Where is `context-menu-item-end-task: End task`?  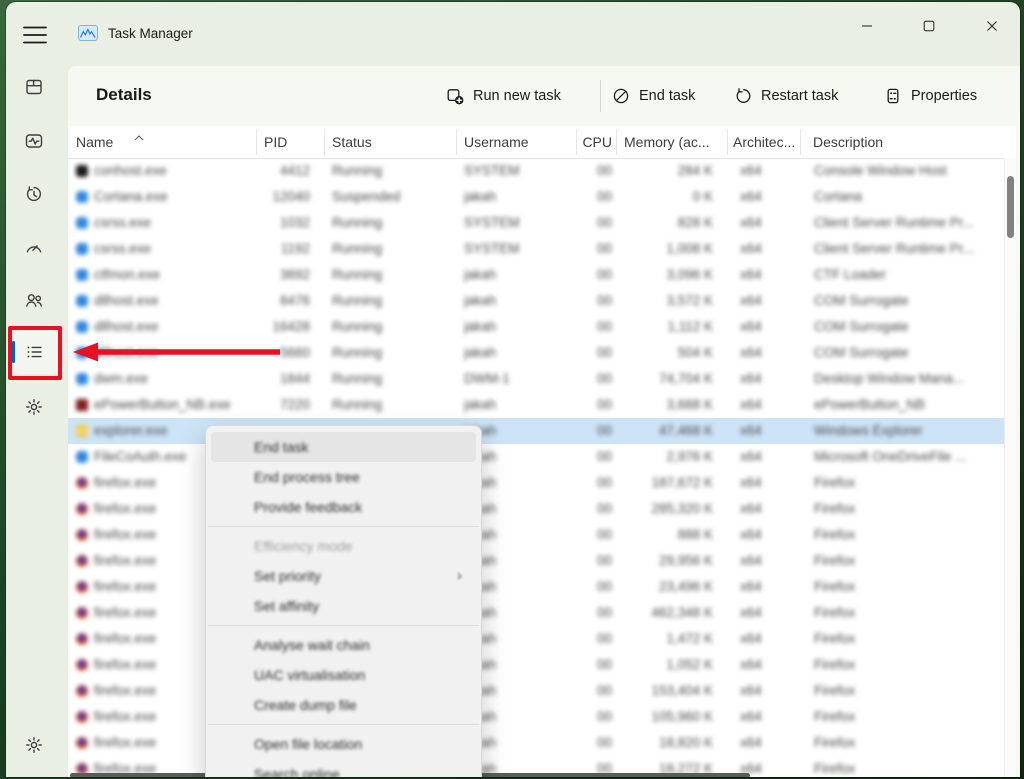
context-menu-item-end-task: End task is located at coordinates (343, 447).